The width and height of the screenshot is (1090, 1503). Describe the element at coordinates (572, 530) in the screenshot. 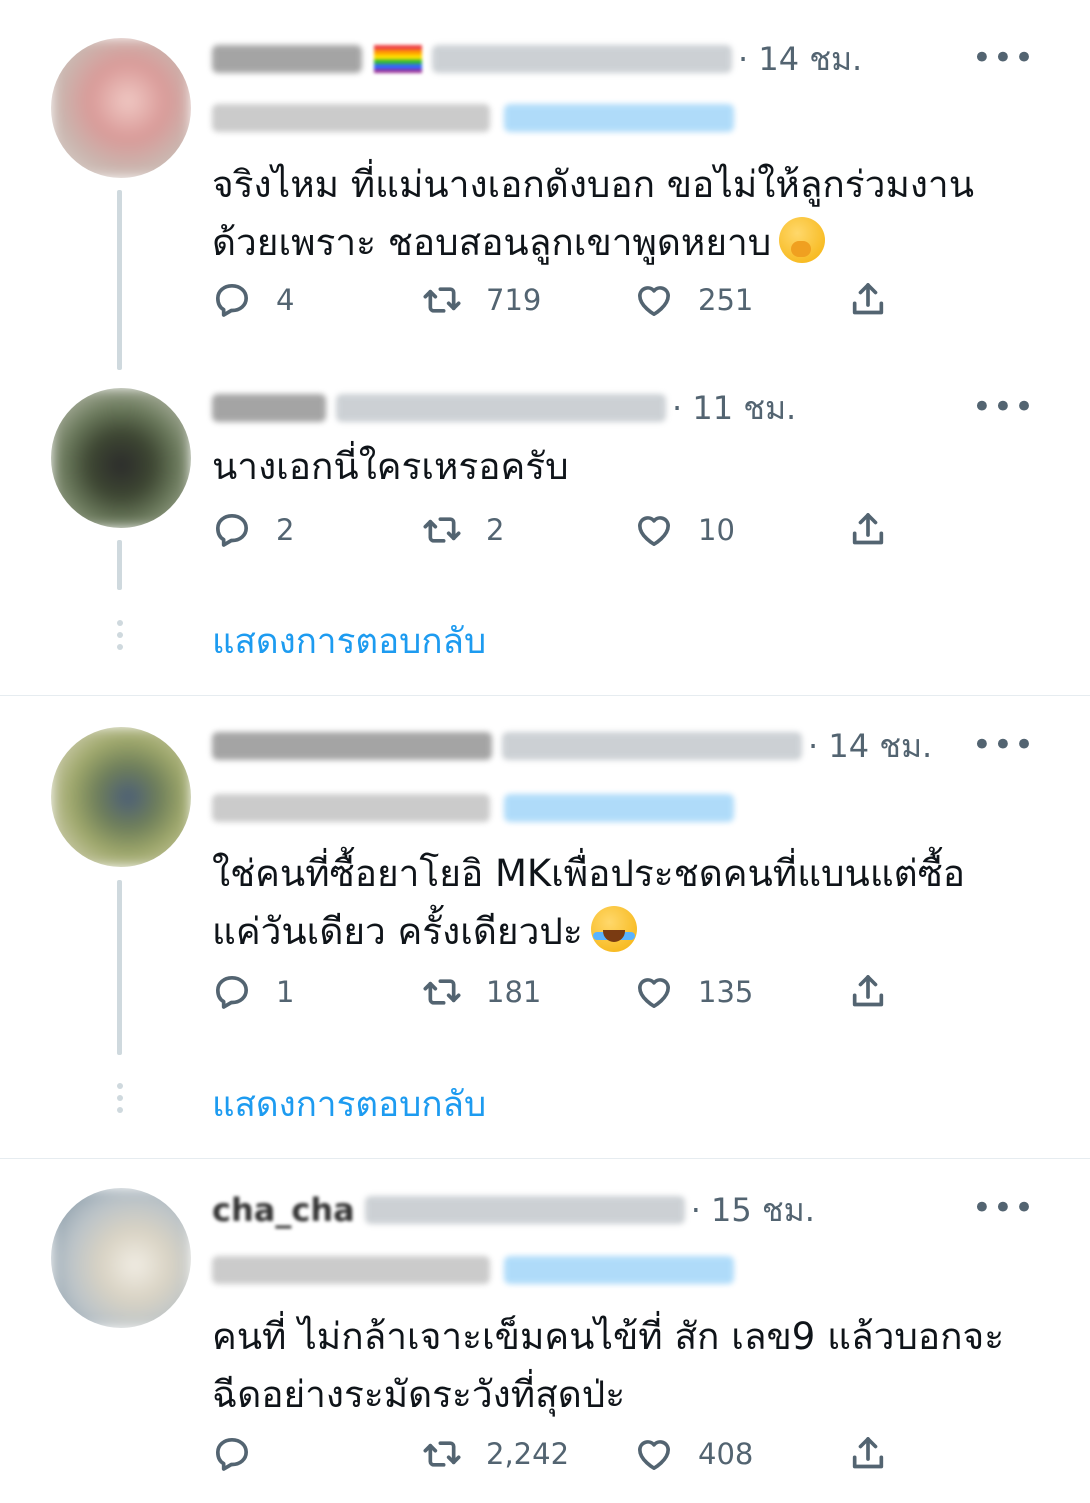

I see `tweet-actions: 2 2 10` at that location.